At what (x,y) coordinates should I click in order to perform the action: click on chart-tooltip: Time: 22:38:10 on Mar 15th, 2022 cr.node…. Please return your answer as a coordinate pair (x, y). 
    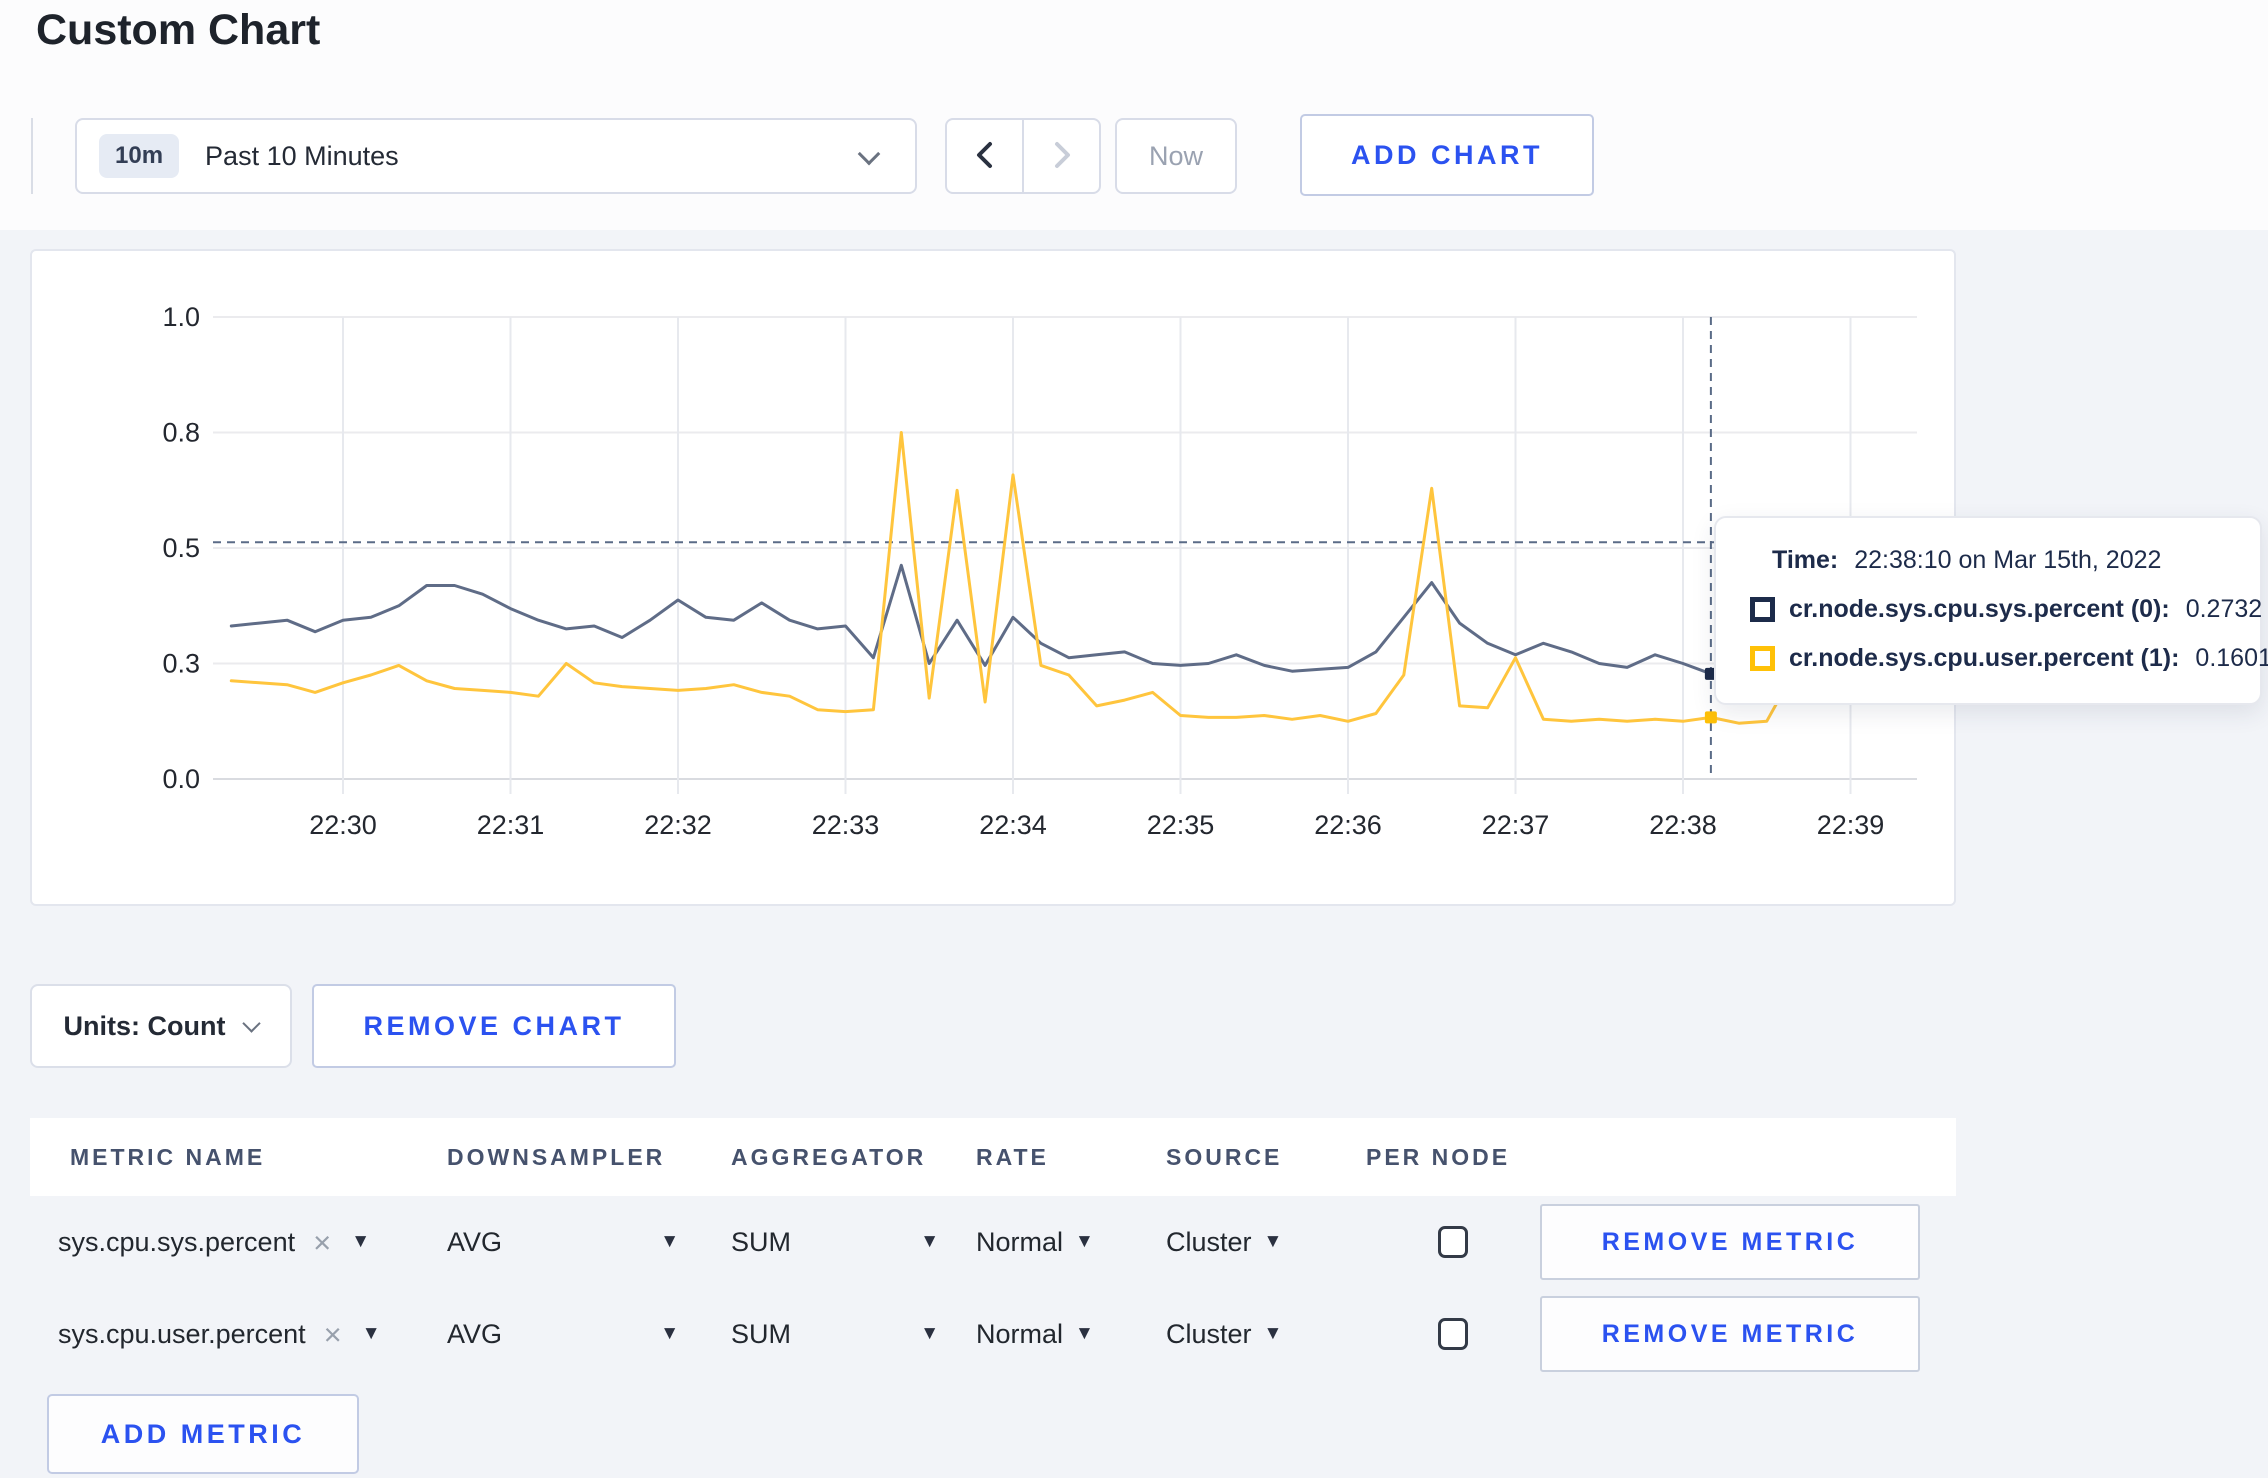
    Looking at the image, I should click on (1991, 610).